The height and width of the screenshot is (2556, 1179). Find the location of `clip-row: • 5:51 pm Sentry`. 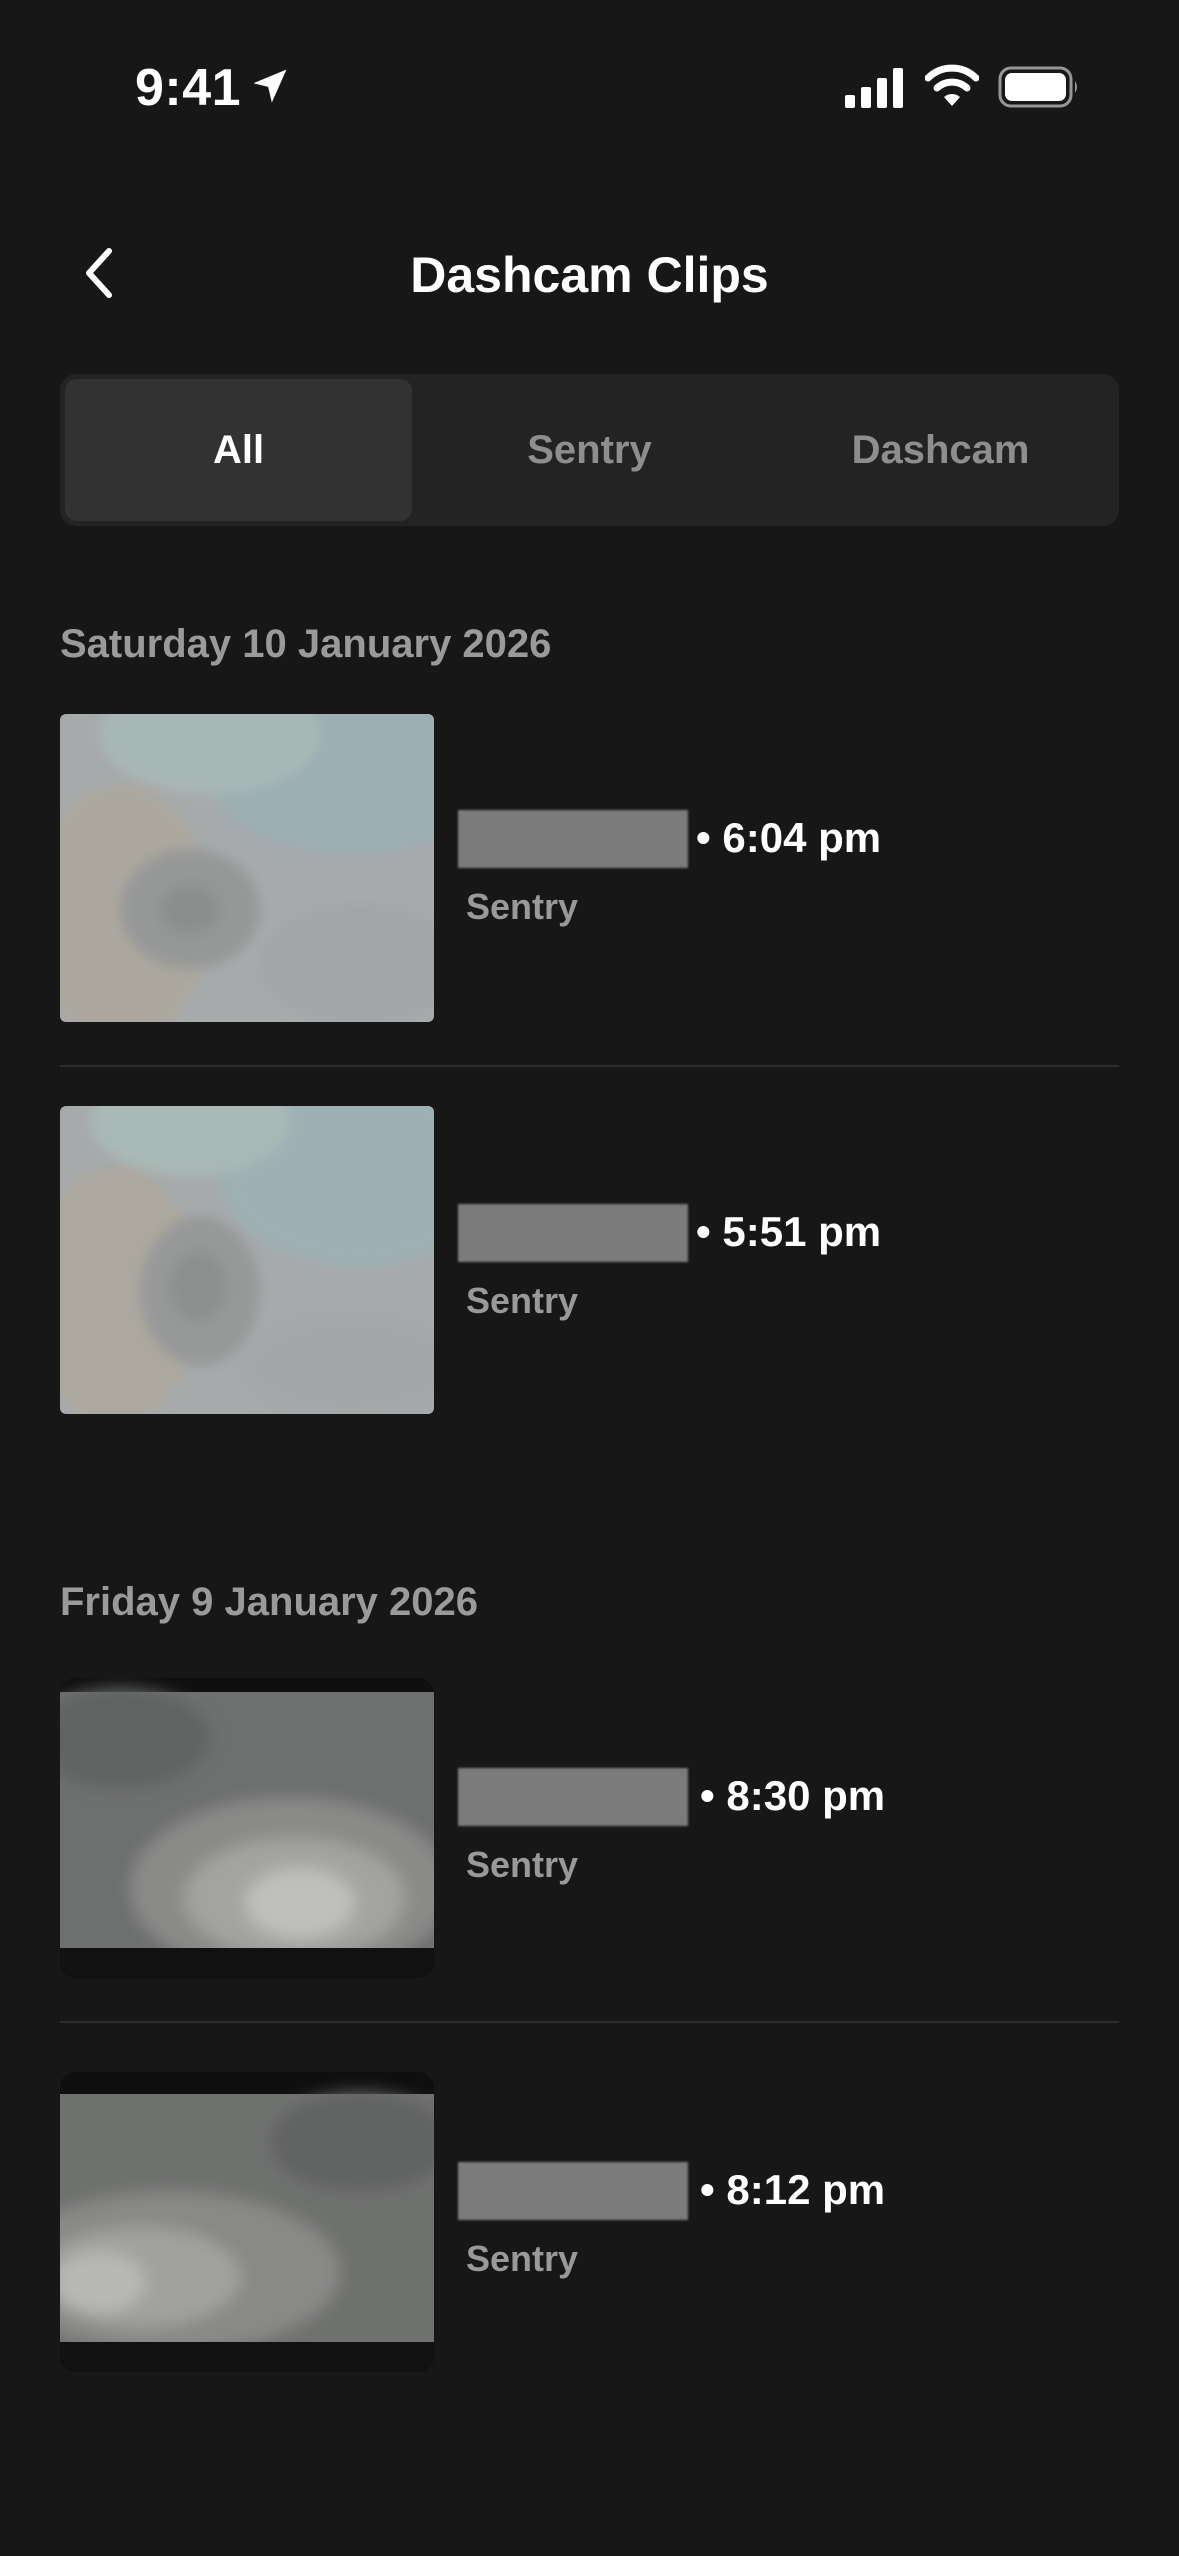

clip-row: • 5:51 pm Sentry is located at coordinates (589, 1261).